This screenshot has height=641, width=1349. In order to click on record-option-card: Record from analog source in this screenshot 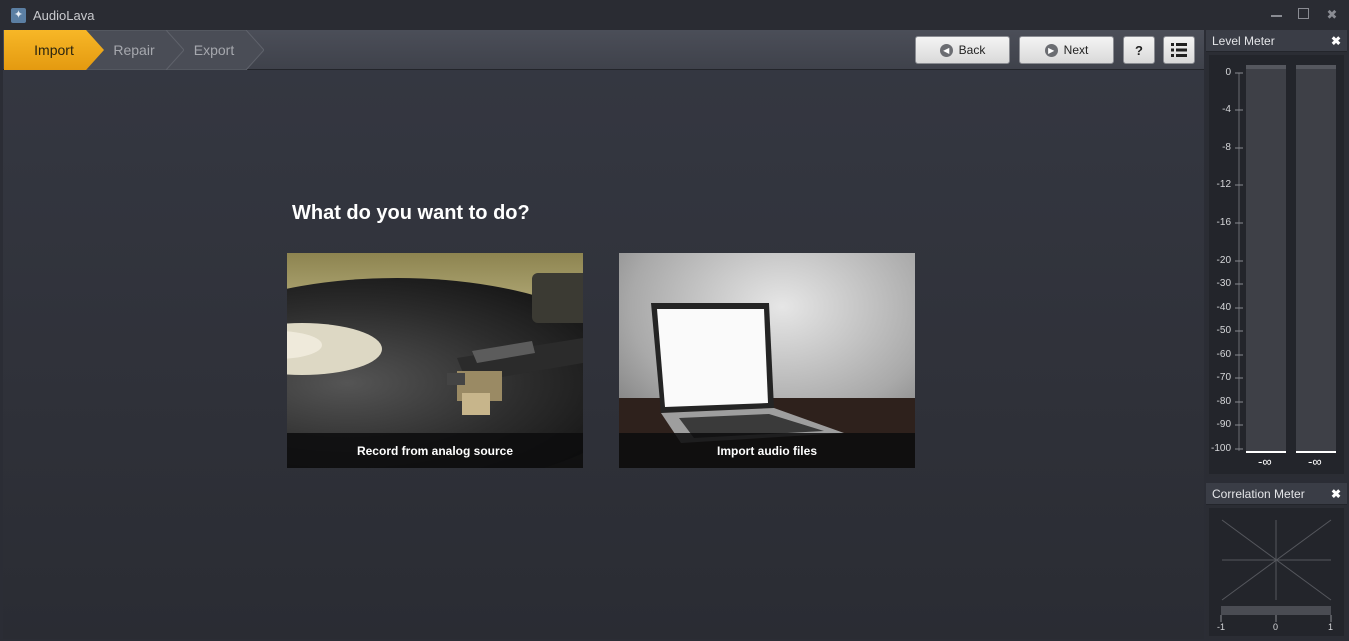, I will do `click(435, 360)`.